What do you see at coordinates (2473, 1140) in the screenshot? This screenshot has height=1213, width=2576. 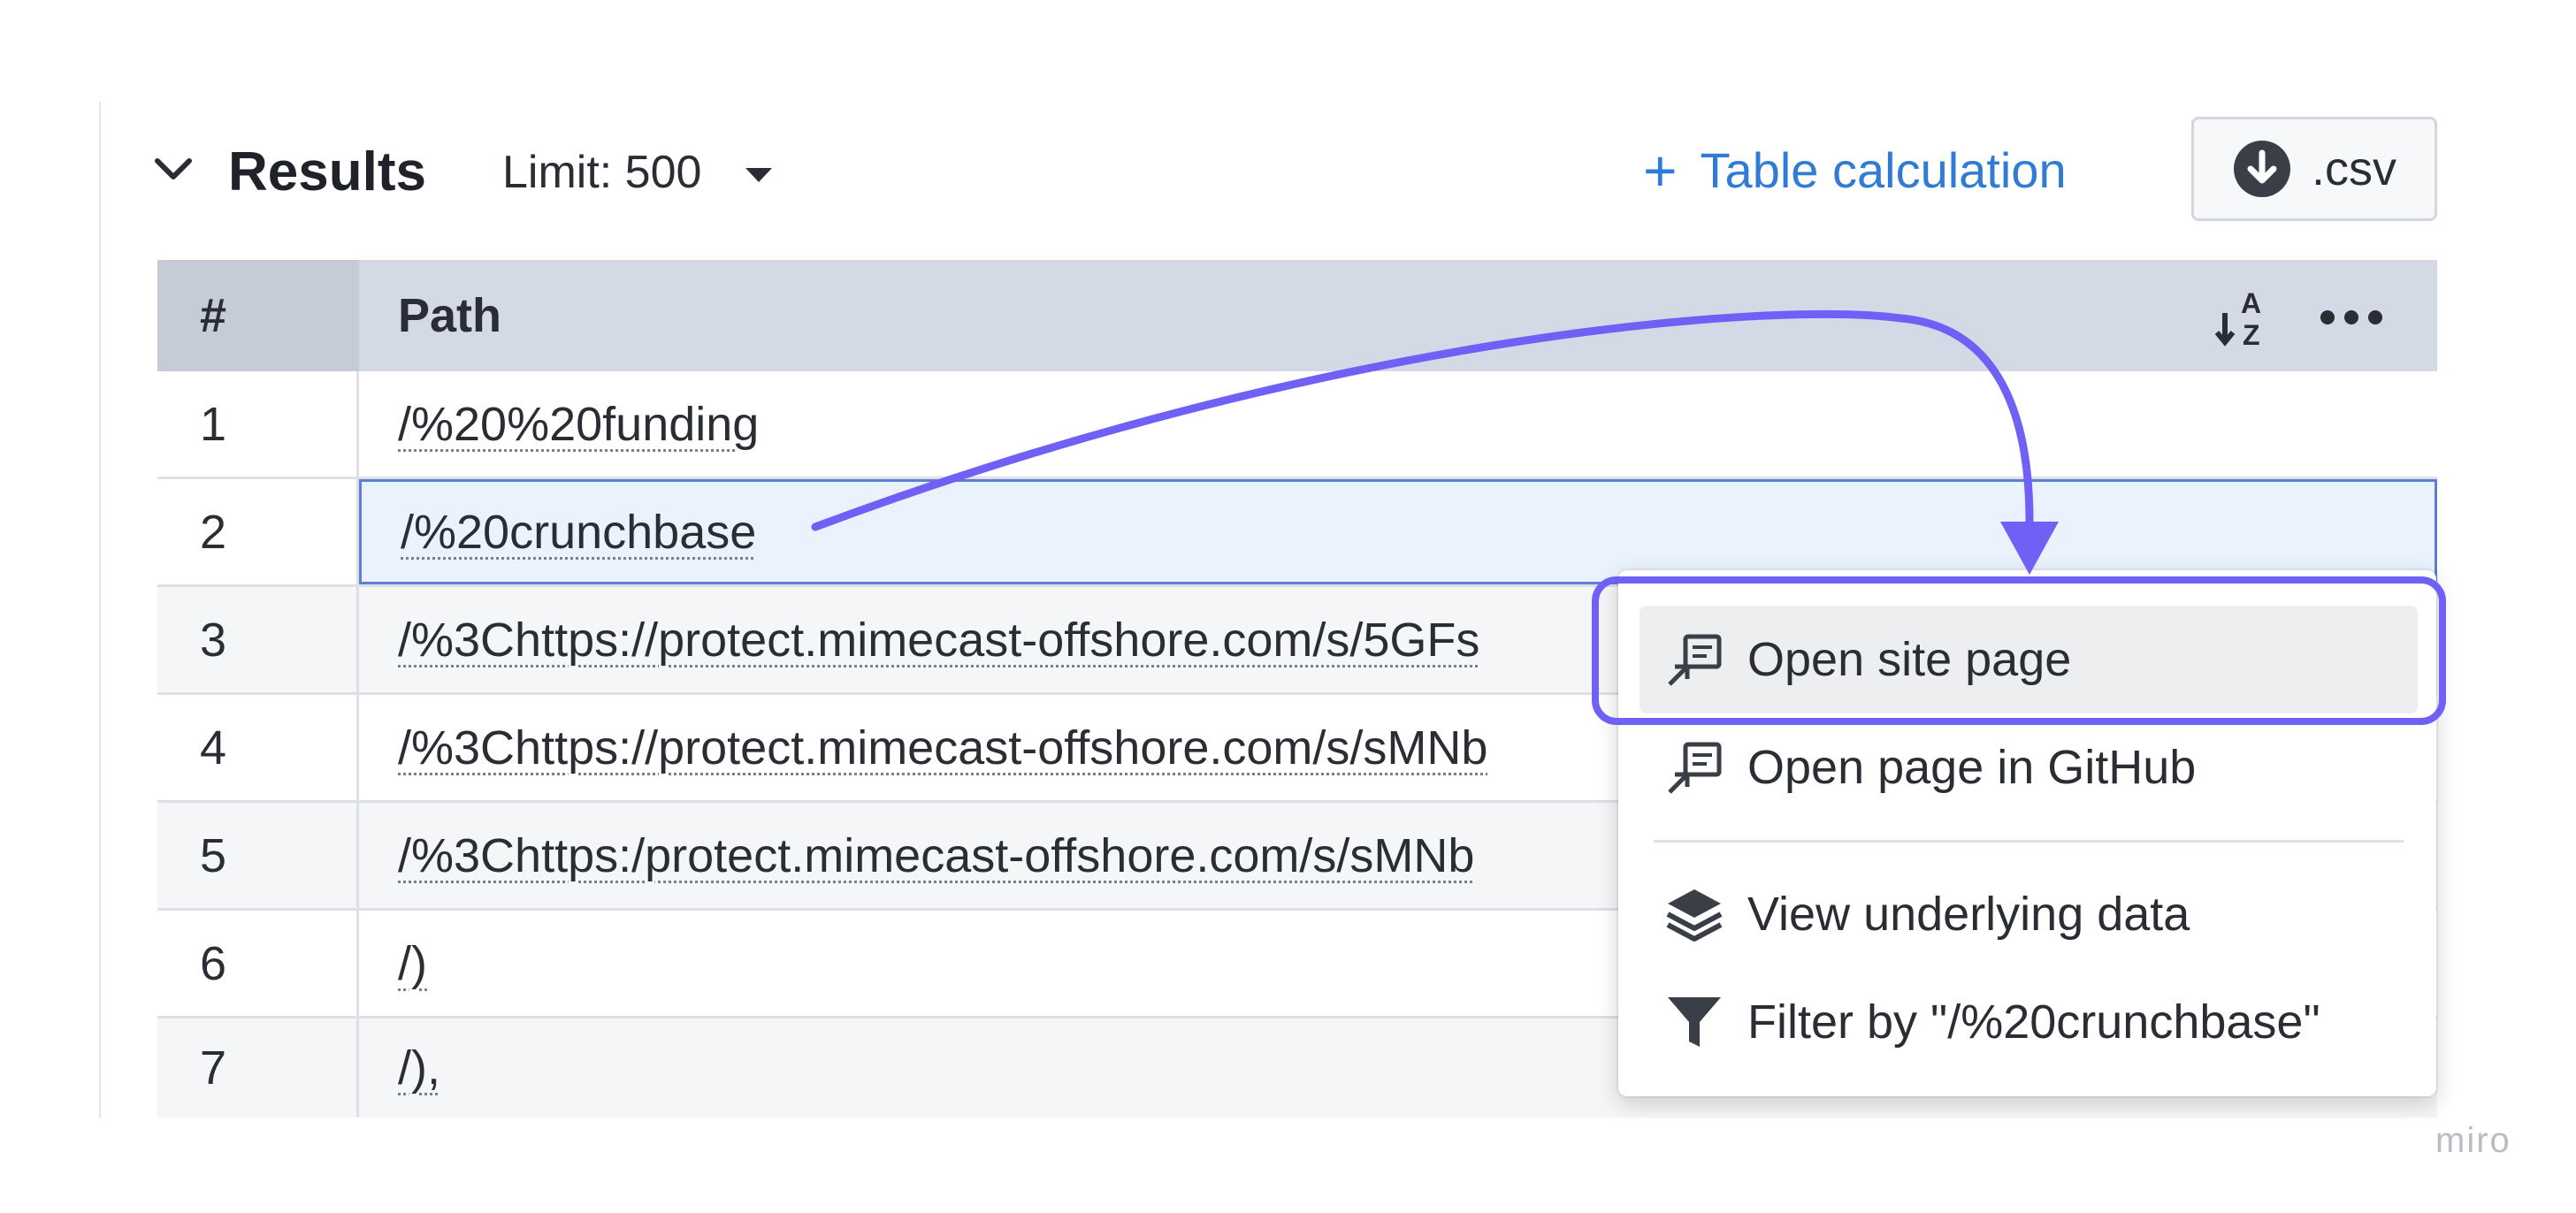 I see `watermark: miro` at bounding box center [2473, 1140].